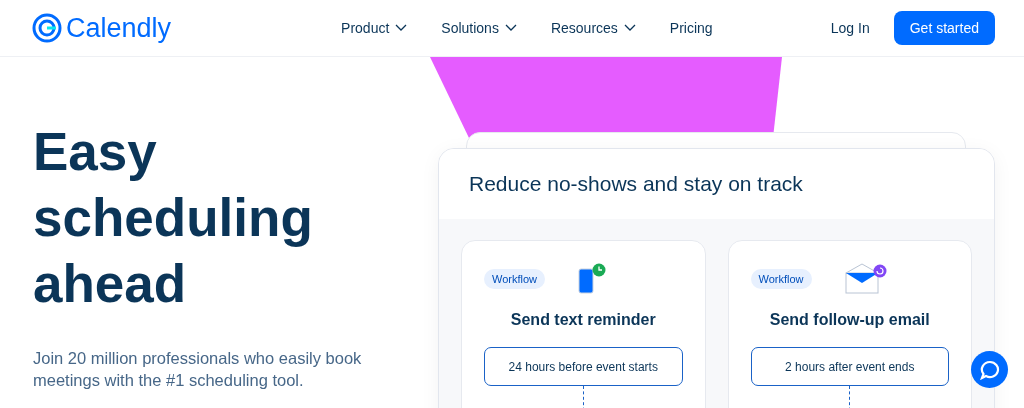  Describe the element at coordinates (850, 28) in the screenshot. I see `login-link: Log In` at that location.